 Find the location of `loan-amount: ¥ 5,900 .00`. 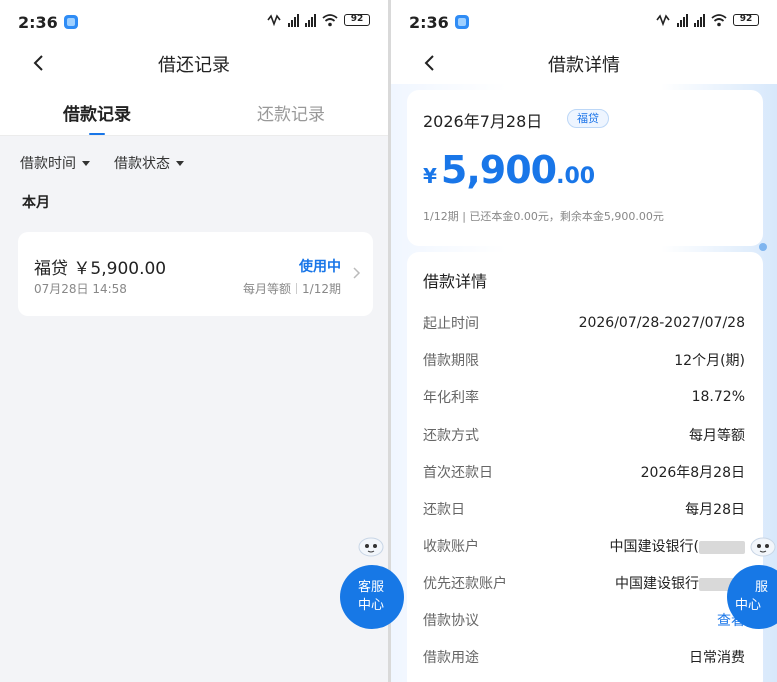

loan-amount: ¥ 5,900 .00 is located at coordinates (509, 170).